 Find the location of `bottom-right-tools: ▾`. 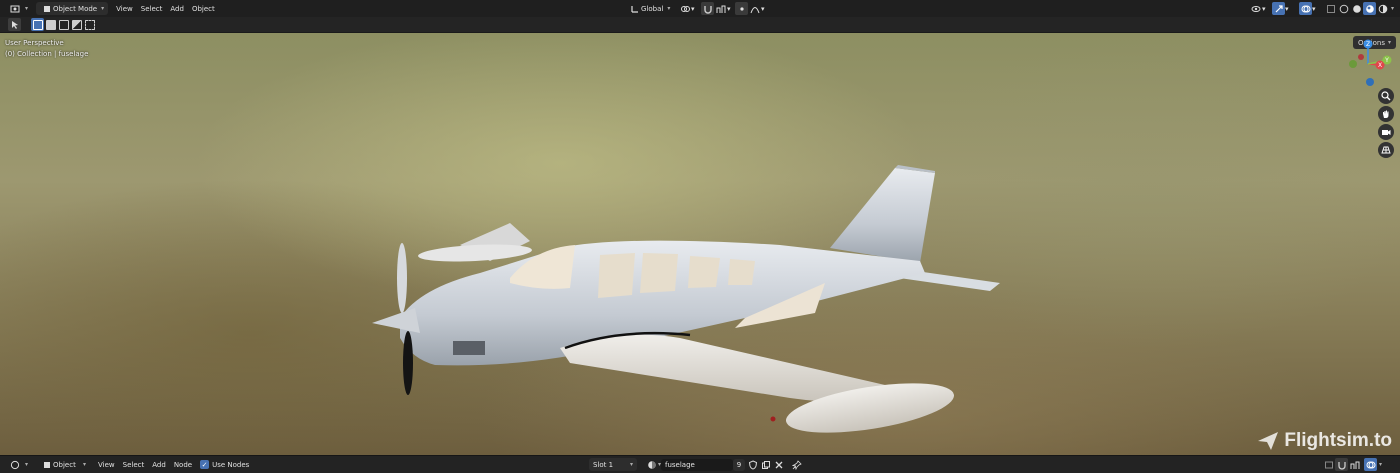

bottom-right-tools: ▾ is located at coordinates (1352, 464).